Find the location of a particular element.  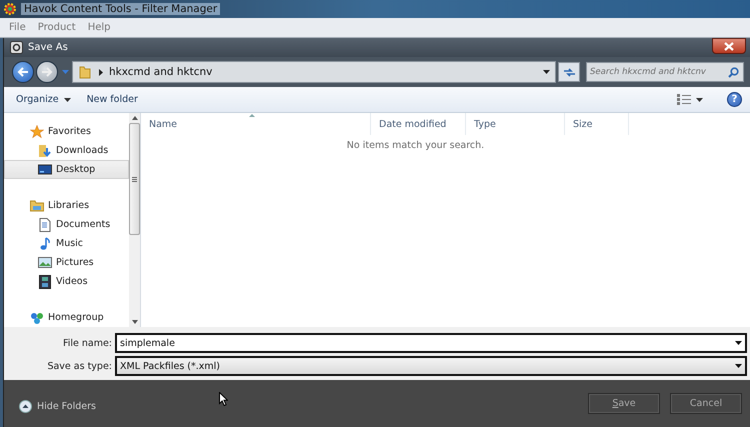

nav-item: Videos is located at coordinates (66, 281).